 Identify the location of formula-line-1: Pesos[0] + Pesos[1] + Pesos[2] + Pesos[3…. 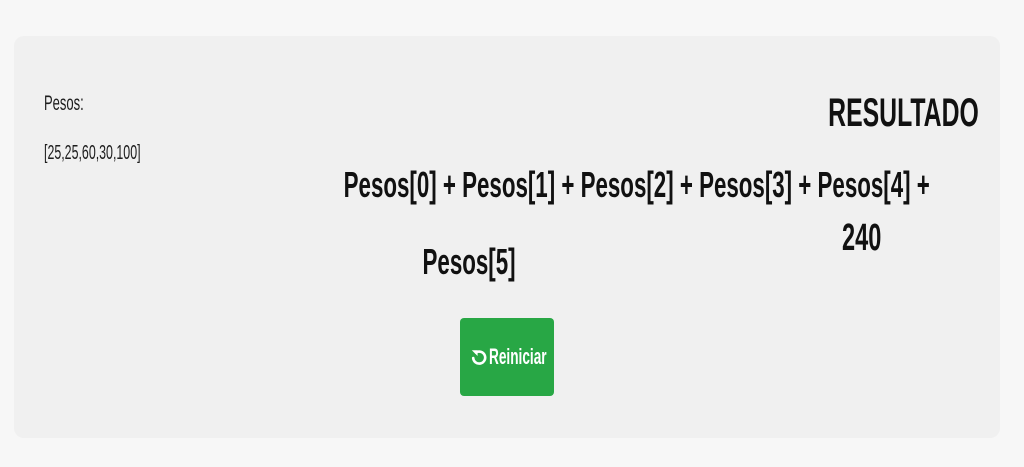
(547, 184).